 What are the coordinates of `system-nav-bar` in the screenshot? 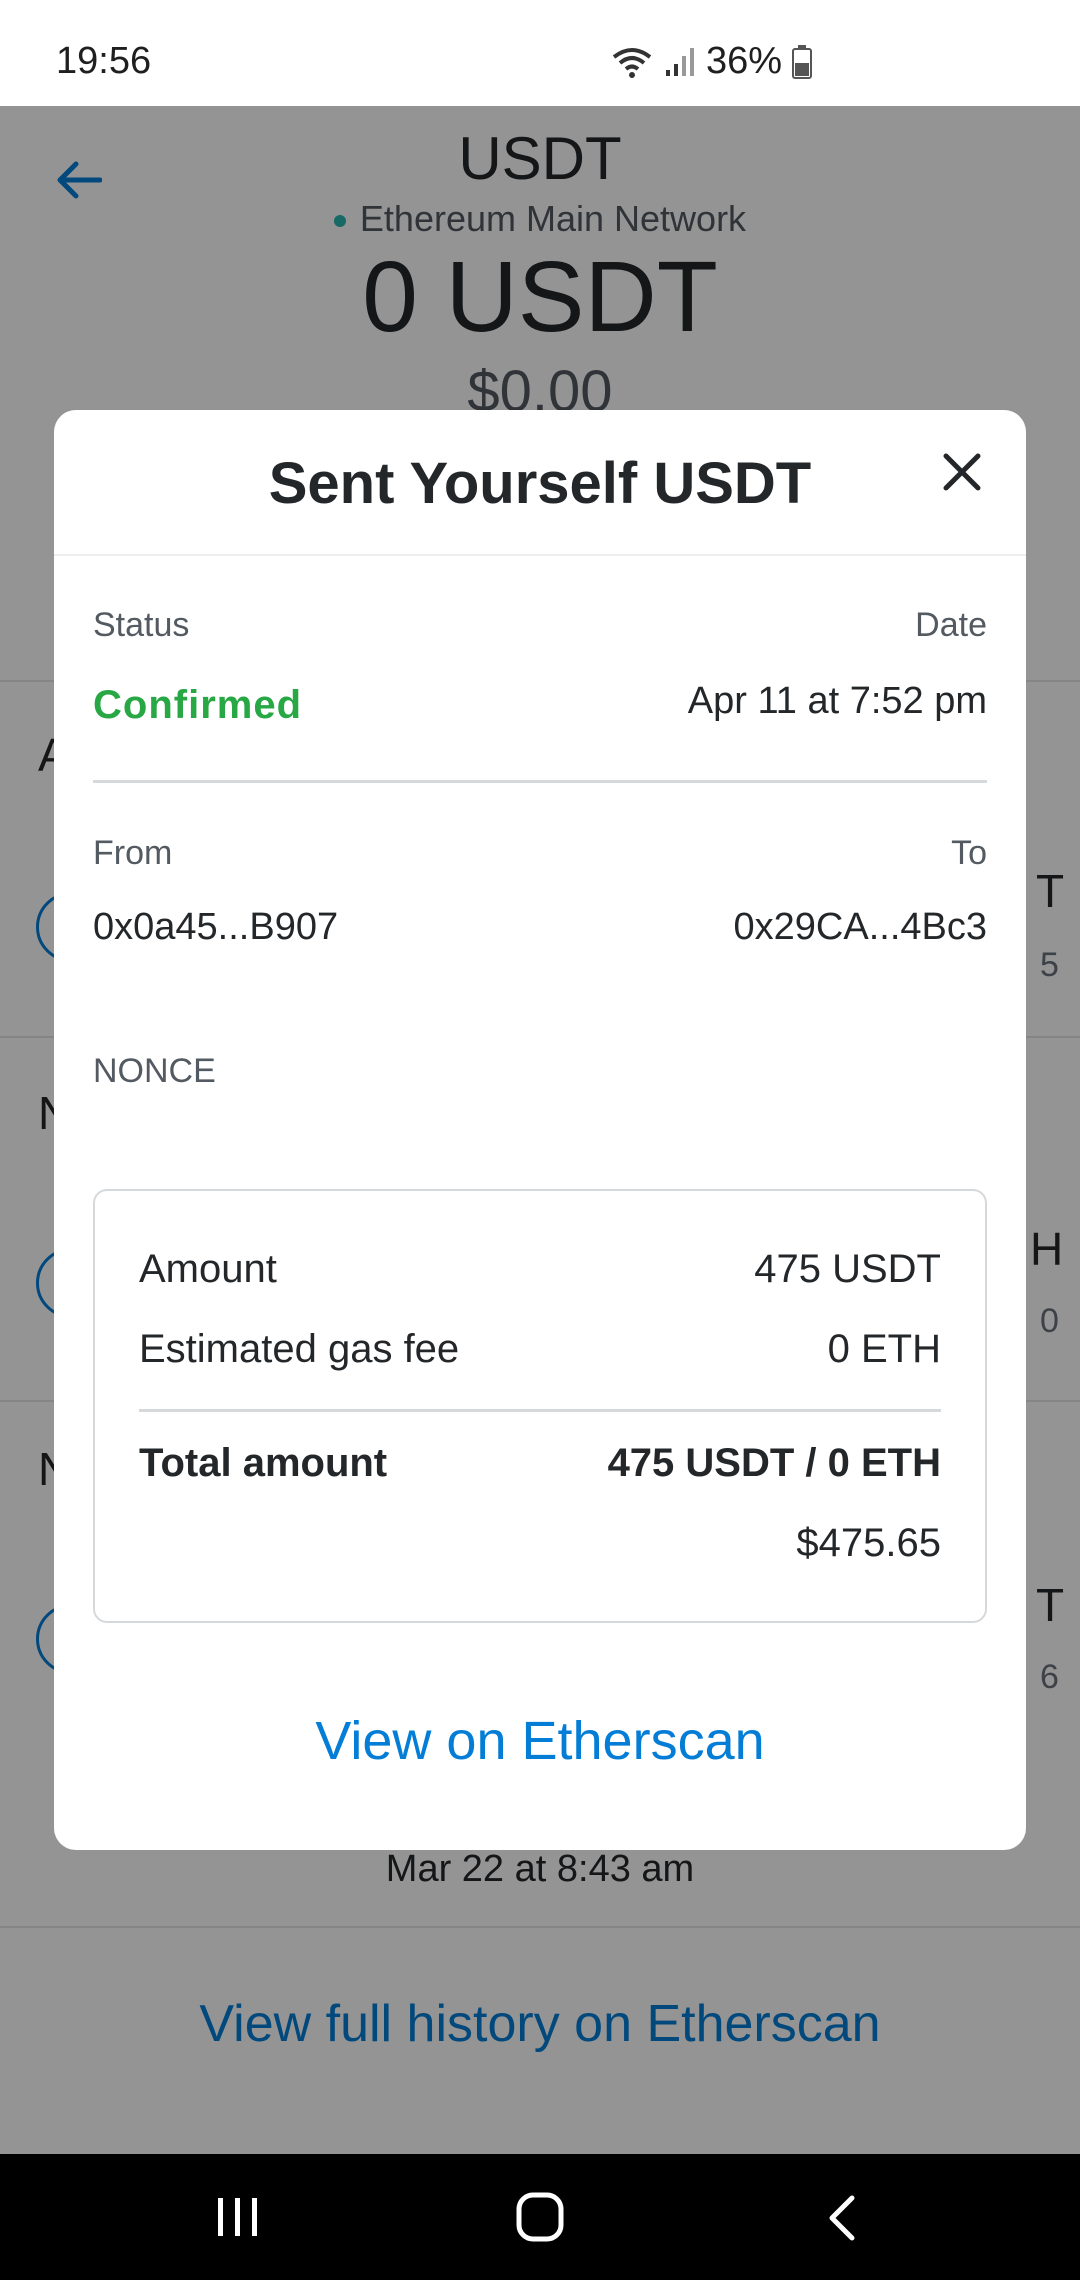 It's located at (540, 2217).